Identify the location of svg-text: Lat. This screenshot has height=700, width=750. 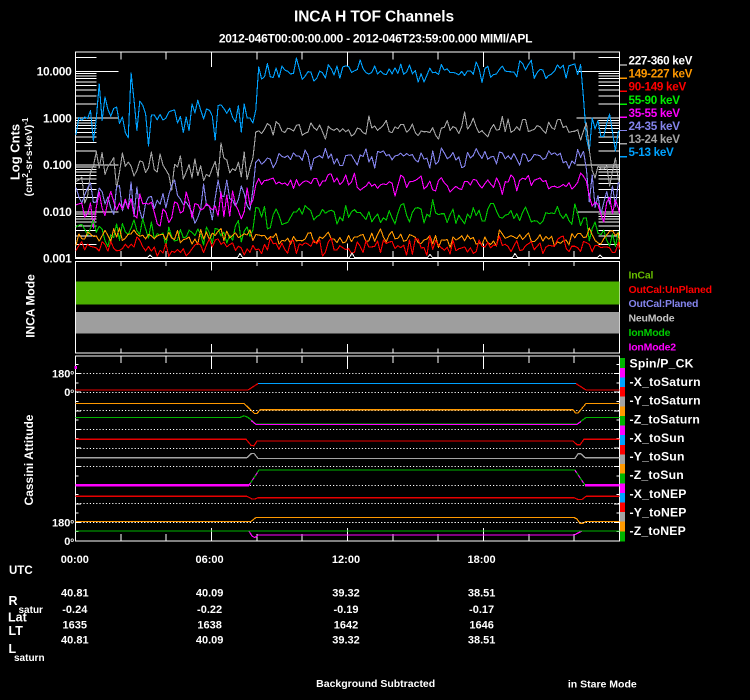
(18, 618).